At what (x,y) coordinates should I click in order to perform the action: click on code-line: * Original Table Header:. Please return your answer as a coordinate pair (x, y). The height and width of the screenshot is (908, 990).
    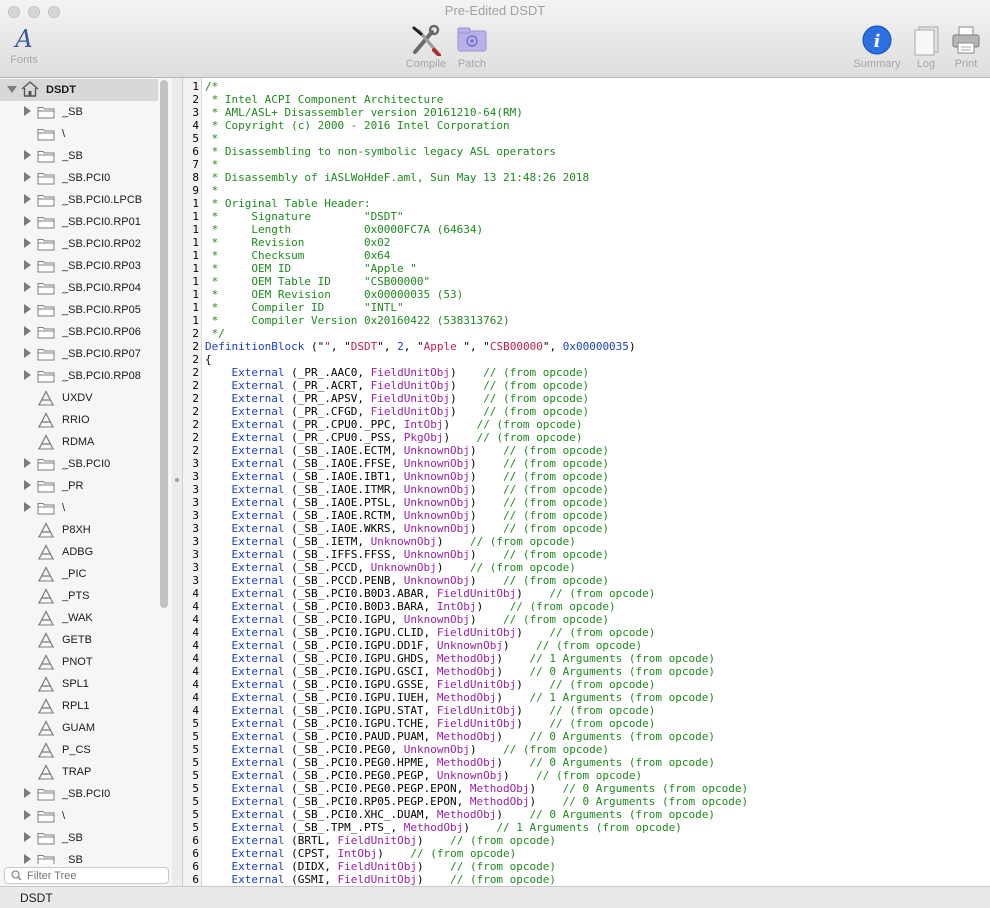
    Looking at the image, I should click on (288, 203).